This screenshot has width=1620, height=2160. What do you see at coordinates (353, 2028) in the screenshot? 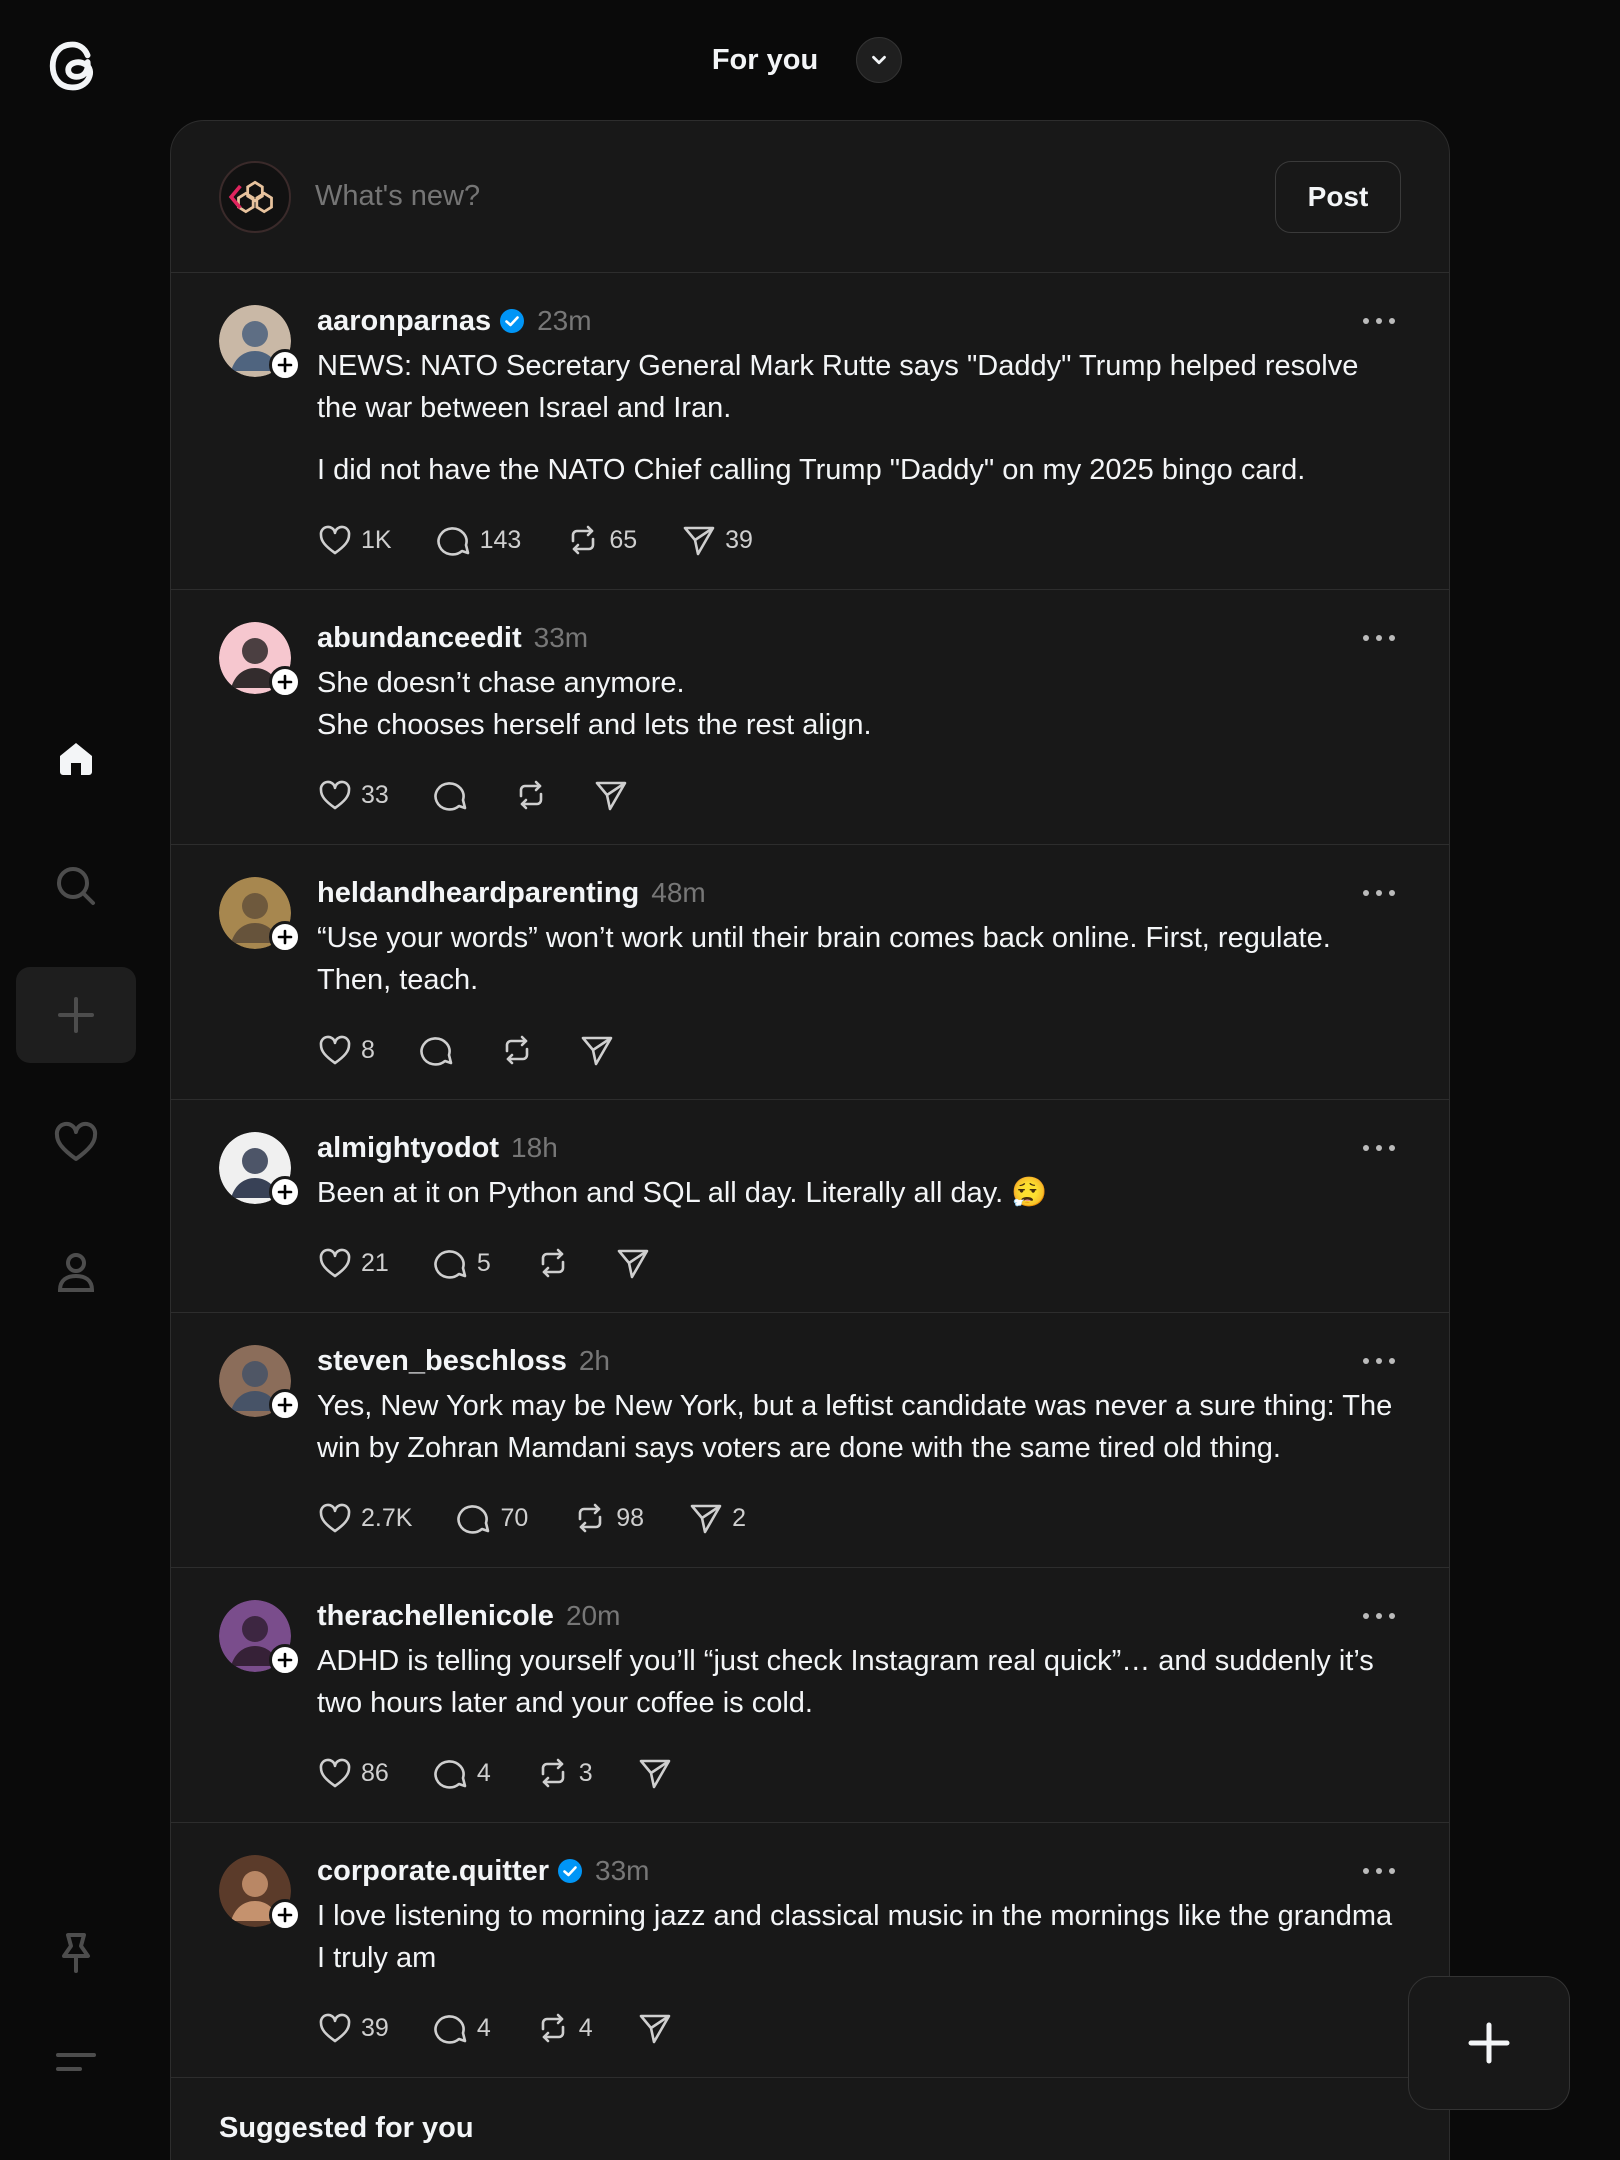
I see `like-button: 39` at bounding box center [353, 2028].